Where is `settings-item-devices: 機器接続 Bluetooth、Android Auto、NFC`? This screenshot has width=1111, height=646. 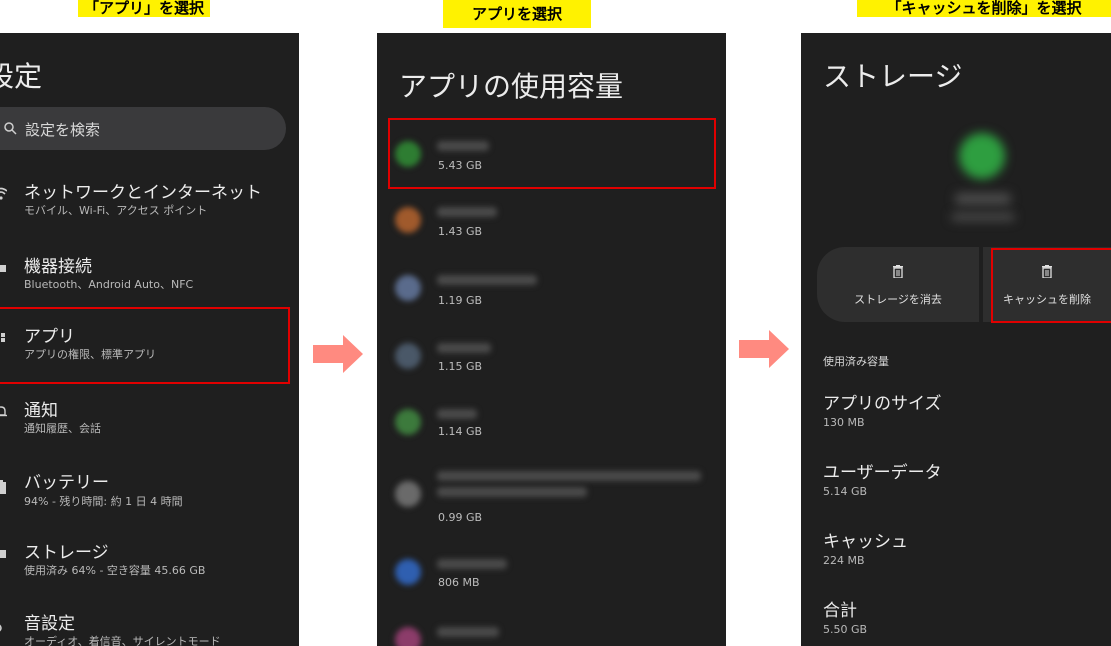
settings-item-devices: 機器接続 Bluetooth、Android Auto、NFC is located at coordinates (149, 274).